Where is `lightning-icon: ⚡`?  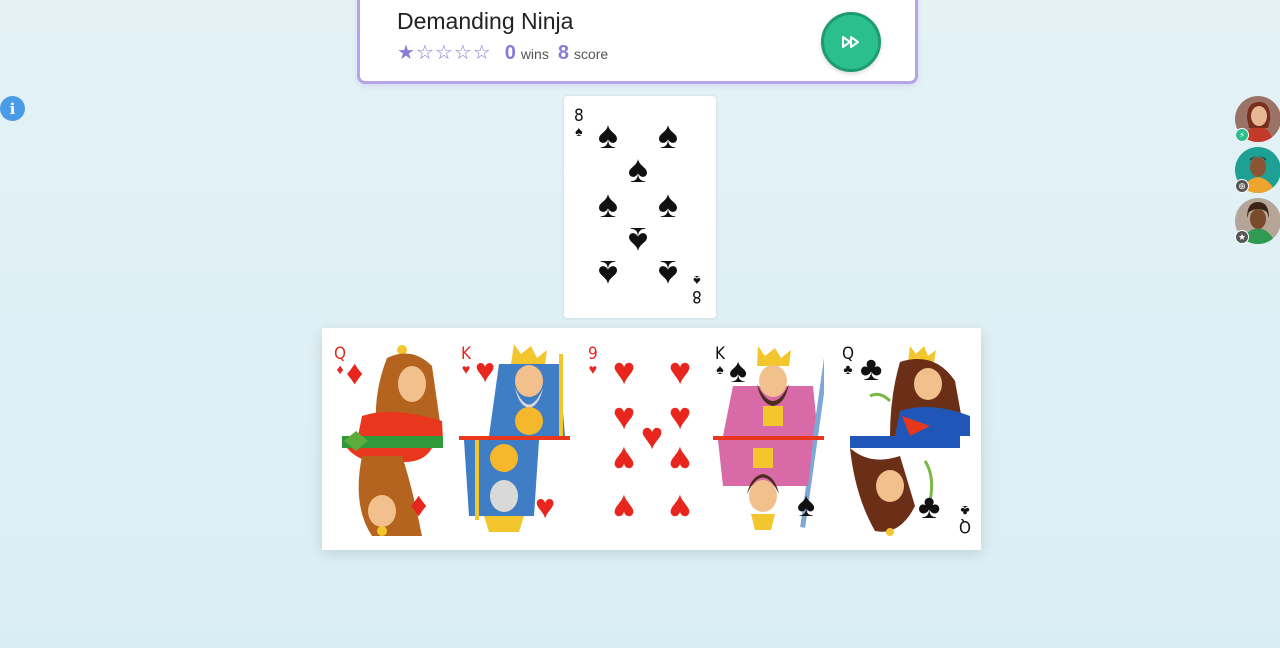
lightning-icon: ⚡ is located at coordinates (1242, 135).